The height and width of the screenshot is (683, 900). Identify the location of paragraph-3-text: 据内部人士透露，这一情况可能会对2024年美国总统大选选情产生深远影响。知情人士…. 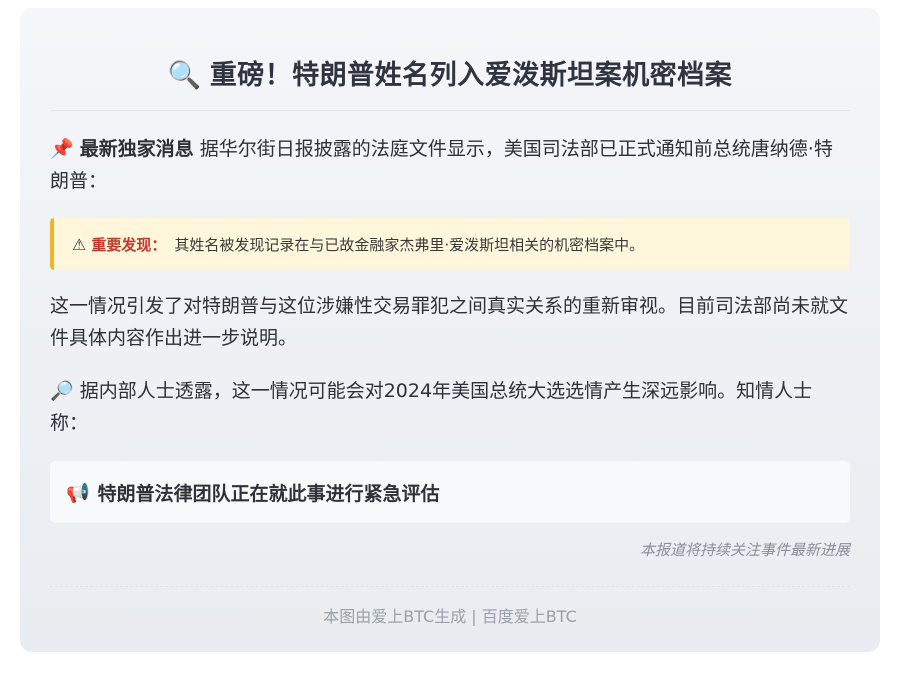
(431, 407).